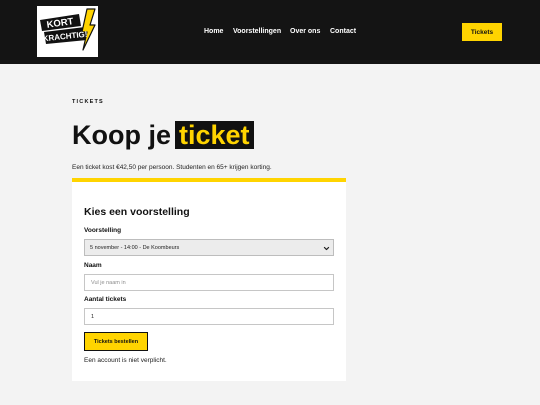 The width and height of the screenshot is (540, 405). Describe the element at coordinates (93, 265) in the screenshot. I see `name-field-label: Naam` at that location.